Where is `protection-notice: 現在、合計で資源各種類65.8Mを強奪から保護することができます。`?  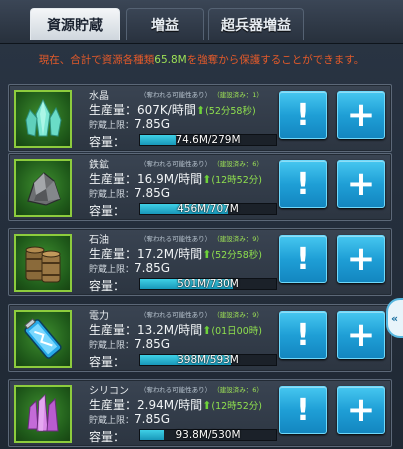
protection-notice: 現在、合計で資源各種類65.8Mを強奪から保護することができます。 is located at coordinates (201, 62).